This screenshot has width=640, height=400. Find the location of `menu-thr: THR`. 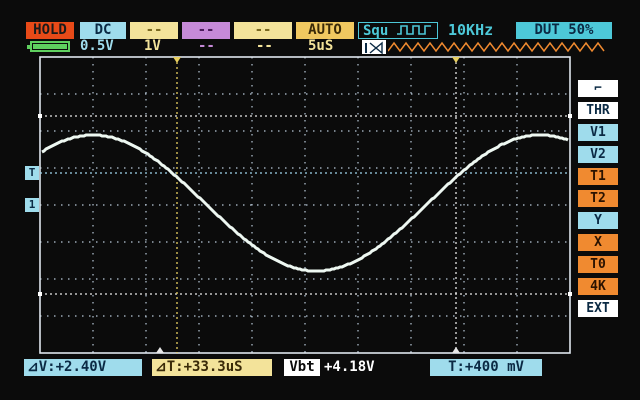

menu-thr: THR is located at coordinates (598, 110).